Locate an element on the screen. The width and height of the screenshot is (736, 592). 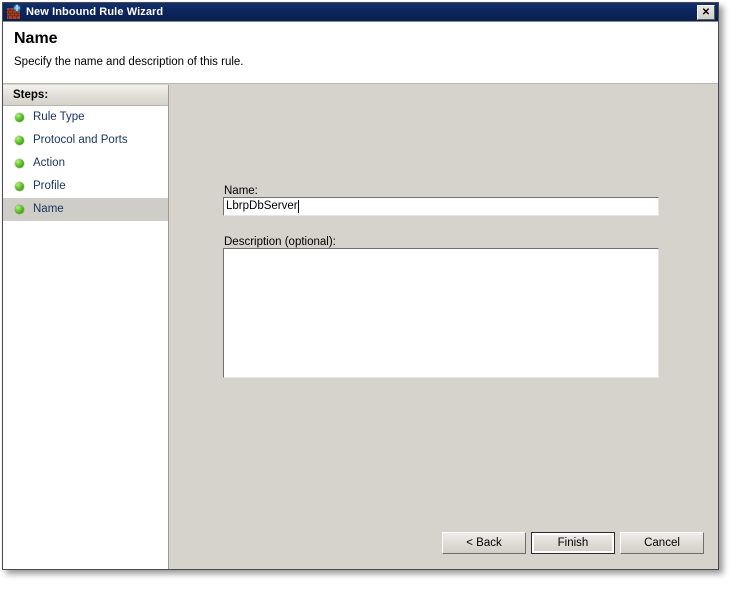
sidebar-item-label: Action is located at coordinates (49, 163).